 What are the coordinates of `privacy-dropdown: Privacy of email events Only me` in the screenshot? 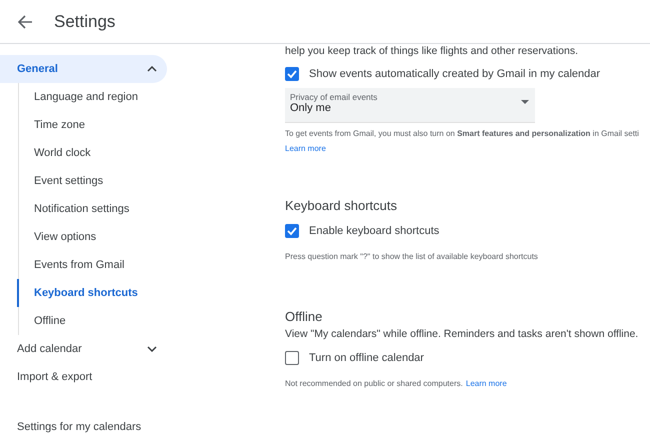 It's located at (410, 105).